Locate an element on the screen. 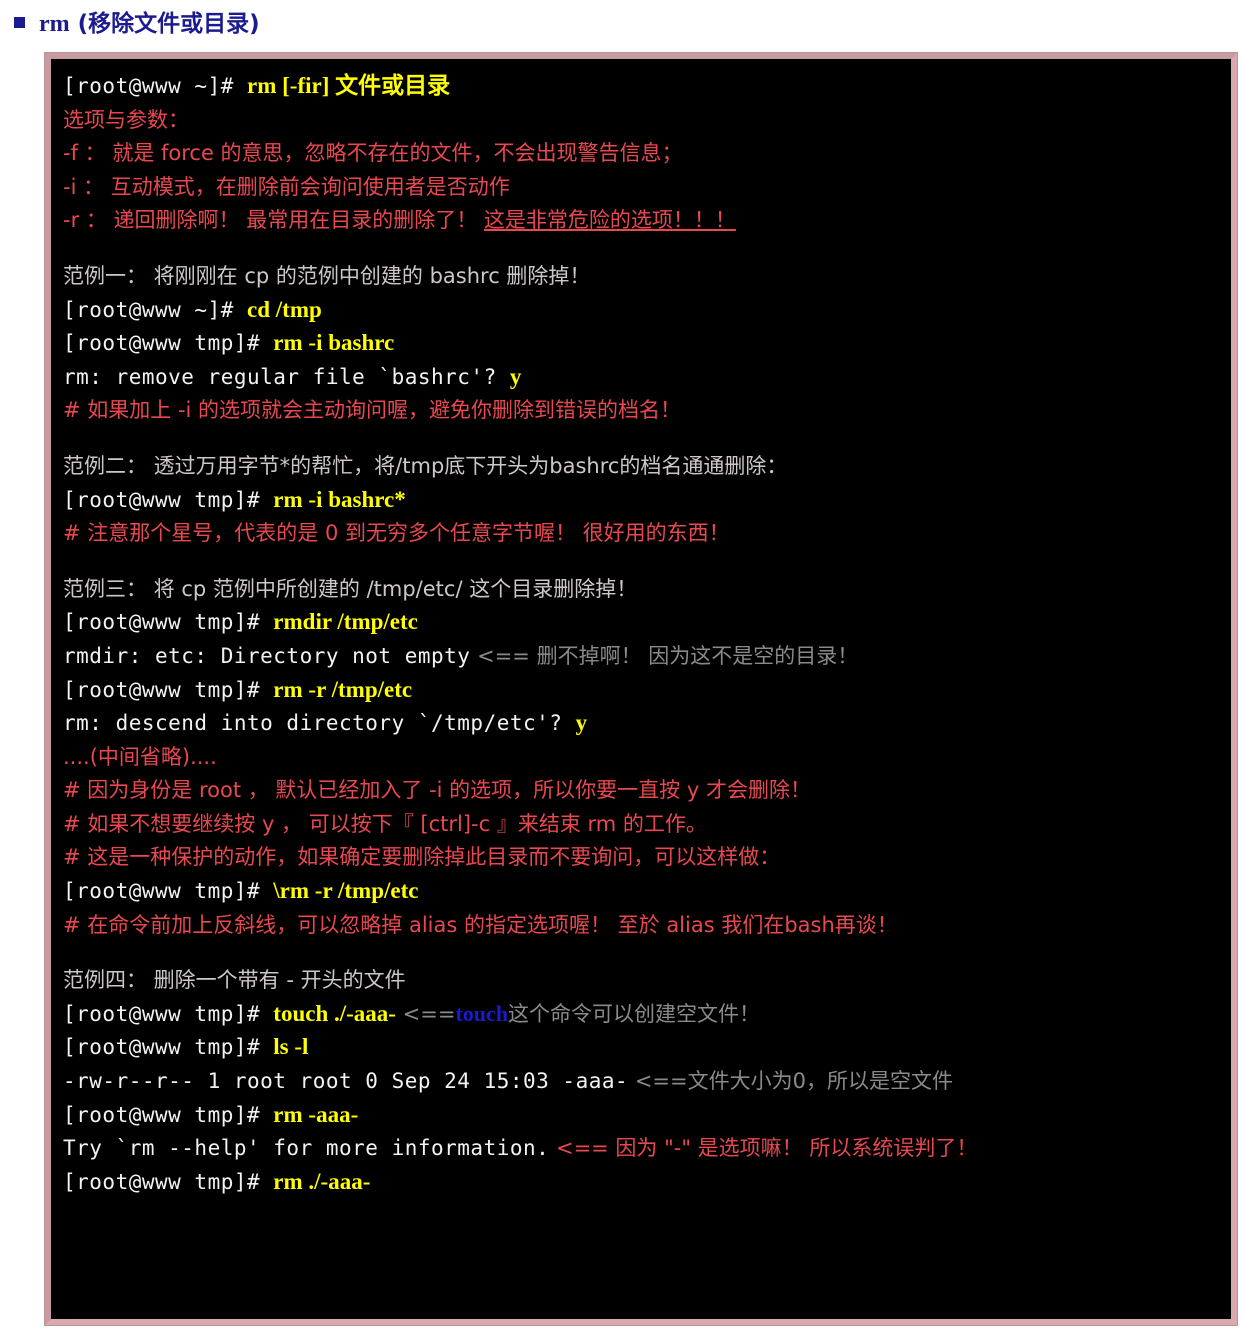 The width and height of the screenshot is (1245, 1333). shell-command: rm -r /tmp/etc is located at coordinates (343, 689).